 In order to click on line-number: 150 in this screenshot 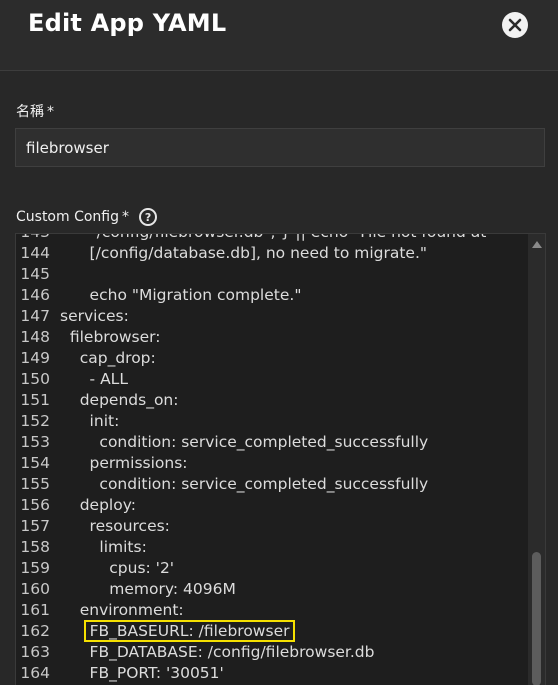, I will do `click(35, 379)`.